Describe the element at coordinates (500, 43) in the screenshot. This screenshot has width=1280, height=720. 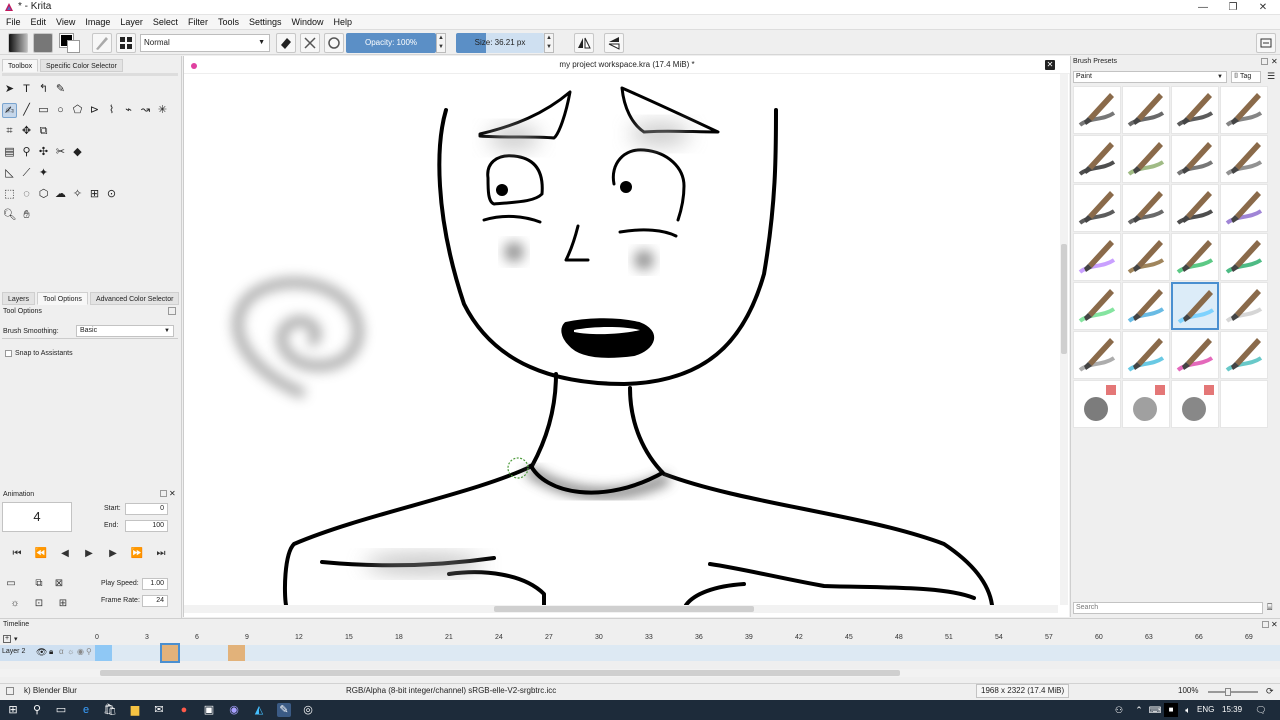
I see `size-slider: Size: 36.21 px` at that location.